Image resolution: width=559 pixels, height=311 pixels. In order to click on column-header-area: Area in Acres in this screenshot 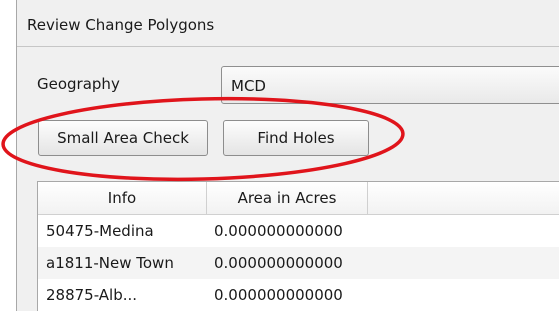, I will do `click(287, 198)`.